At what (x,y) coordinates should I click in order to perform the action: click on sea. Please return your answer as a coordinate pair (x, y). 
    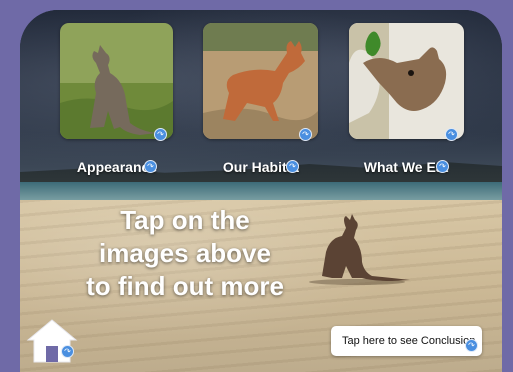
    Looking at the image, I should click on (261, 192).